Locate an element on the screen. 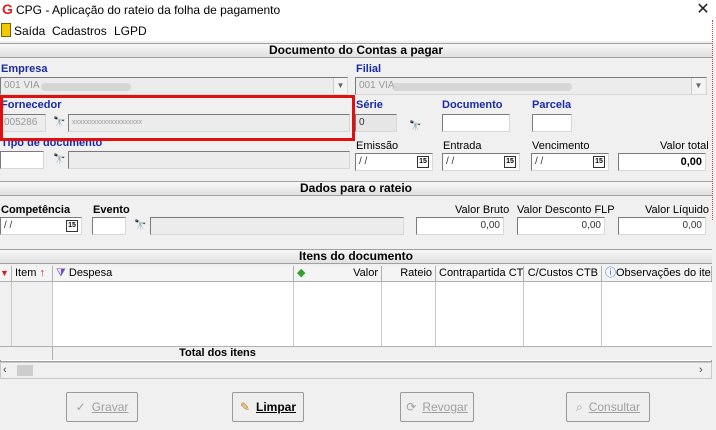  valor-bruto-label: Valor Bruto is located at coordinates (482, 210).